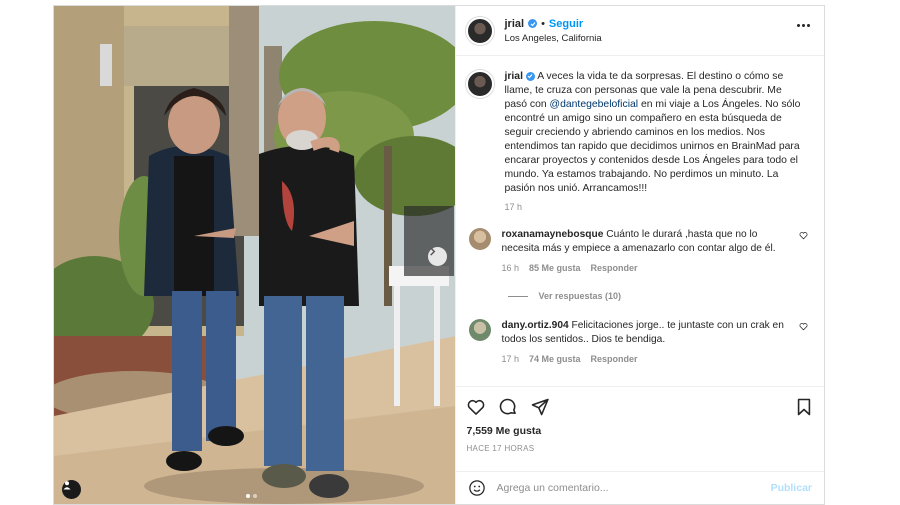 This screenshot has width=900, height=505. I want to click on next-photo-button, so click(437, 256).